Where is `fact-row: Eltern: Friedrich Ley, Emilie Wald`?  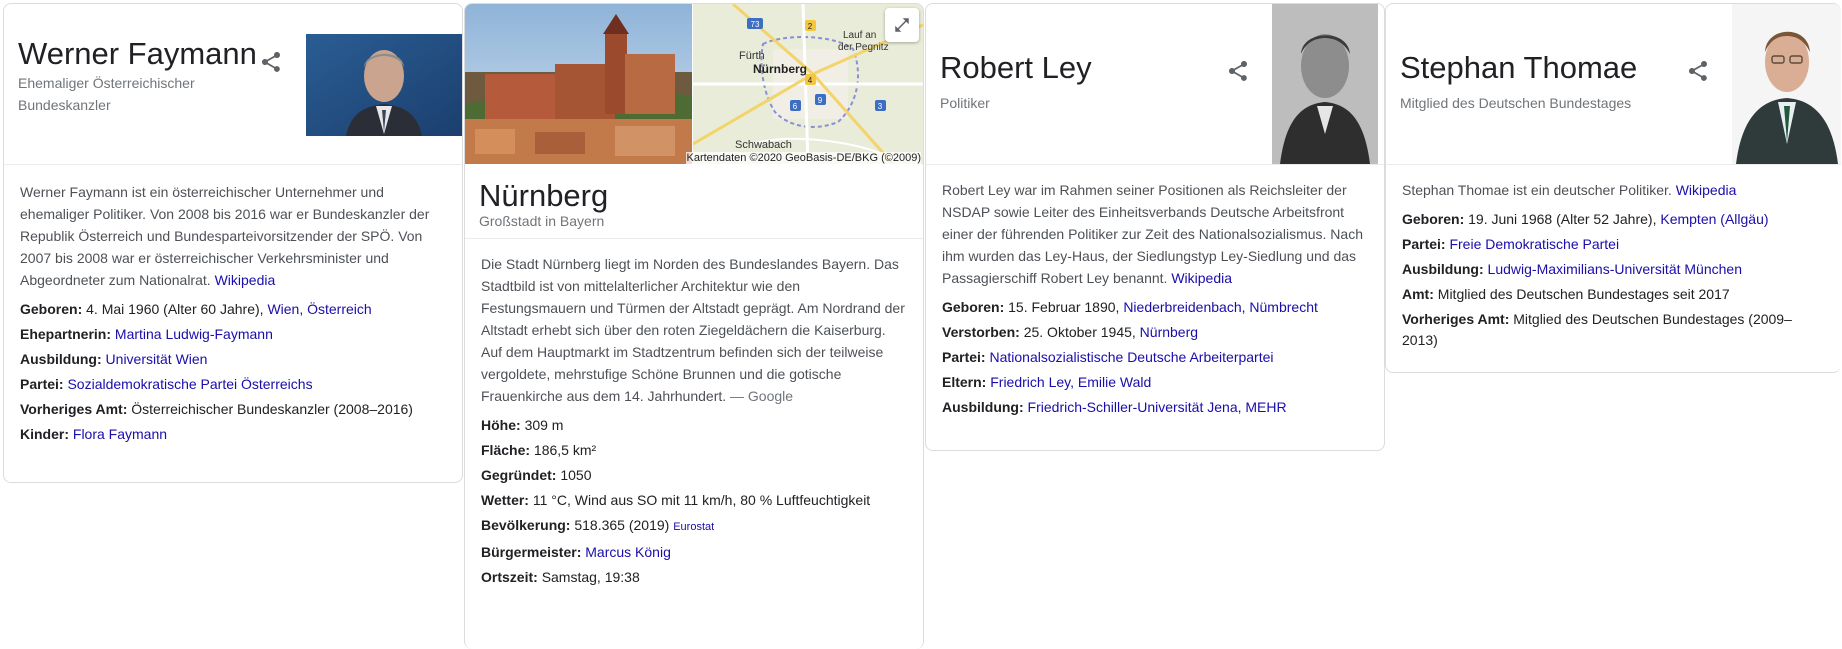
fact-row: Eltern: Friedrich Ley, Emilie Wald is located at coordinates (1155, 382).